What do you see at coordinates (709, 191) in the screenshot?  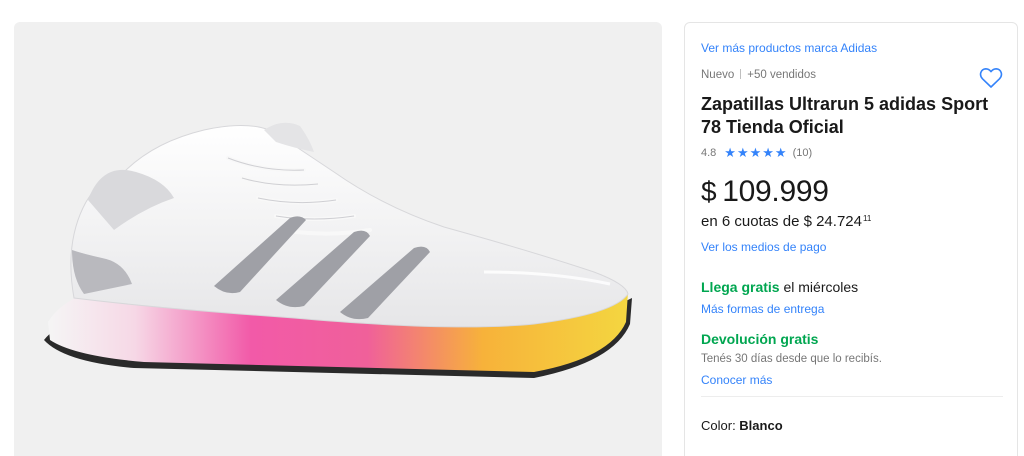 I see `price-currency: $` at bounding box center [709, 191].